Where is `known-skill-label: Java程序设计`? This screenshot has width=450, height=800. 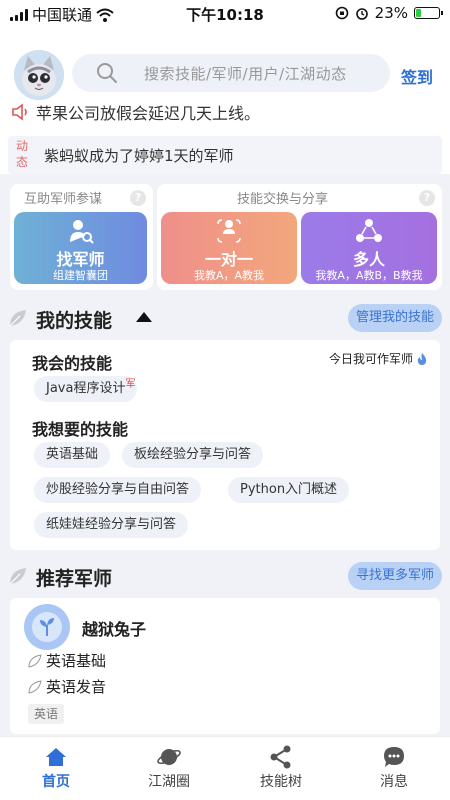 known-skill-label: Java程序设计 is located at coordinates (86, 388).